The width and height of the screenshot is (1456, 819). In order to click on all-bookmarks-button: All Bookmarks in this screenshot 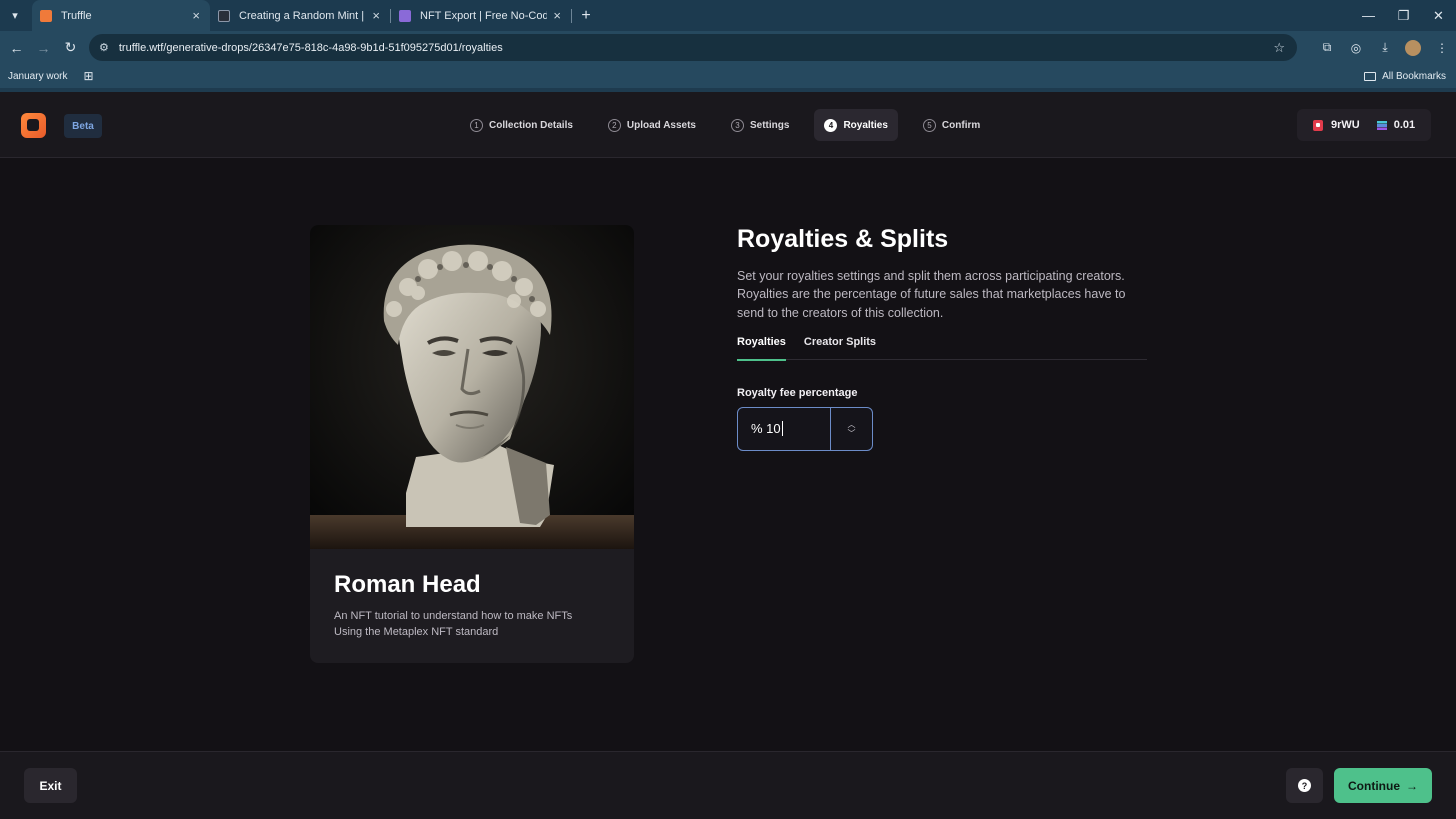, I will do `click(1405, 76)`.